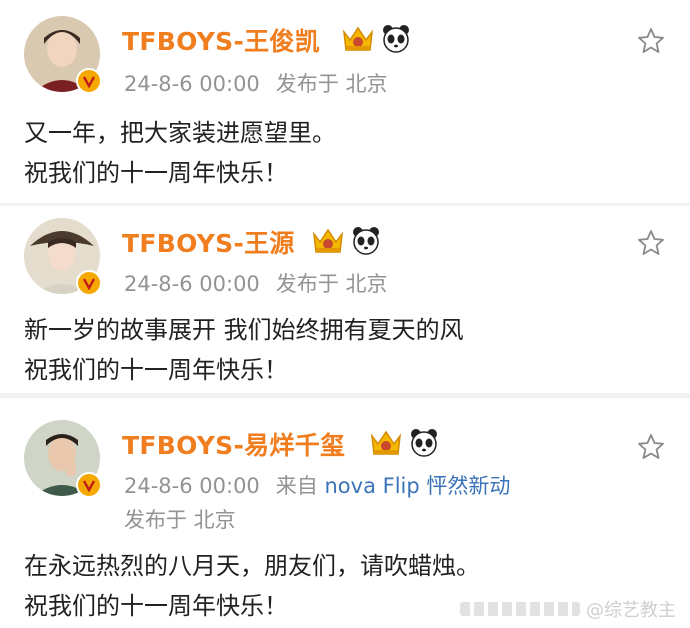 The image size is (690, 628). I want to click on watermark: @综艺教主, so click(568, 609).